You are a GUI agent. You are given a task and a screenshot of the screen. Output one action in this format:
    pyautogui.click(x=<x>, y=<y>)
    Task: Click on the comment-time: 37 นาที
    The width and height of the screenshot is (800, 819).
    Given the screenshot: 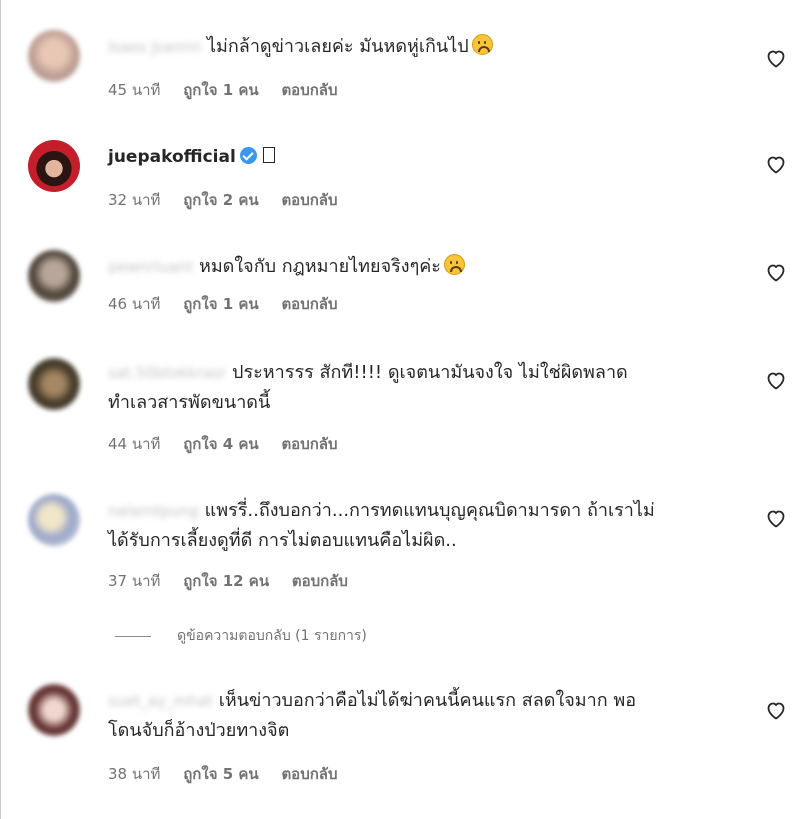 What is the action you would take?
    pyautogui.click(x=134, y=581)
    